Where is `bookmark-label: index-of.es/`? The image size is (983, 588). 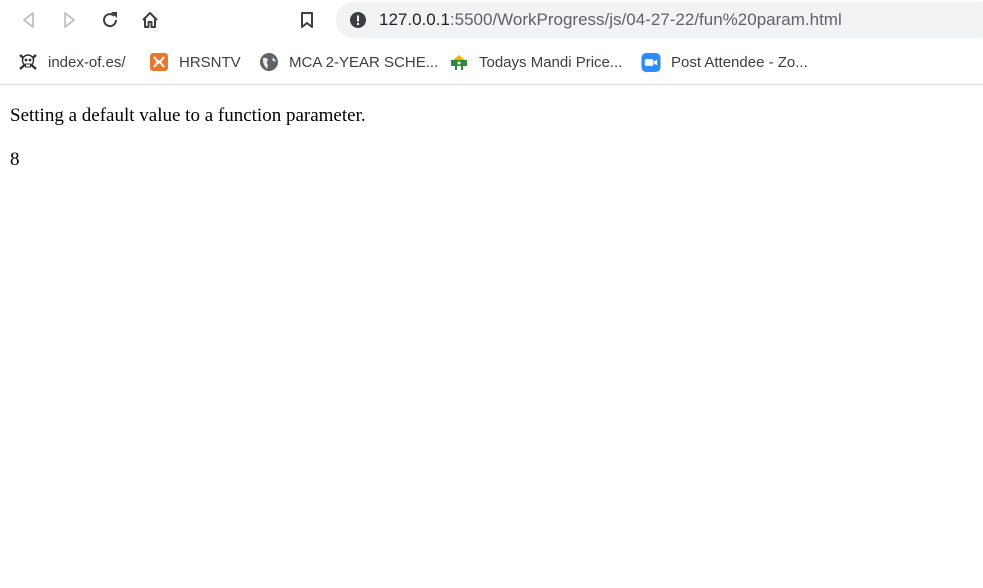
bookmark-label: index-of.es/ is located at coordinates (87, 62).